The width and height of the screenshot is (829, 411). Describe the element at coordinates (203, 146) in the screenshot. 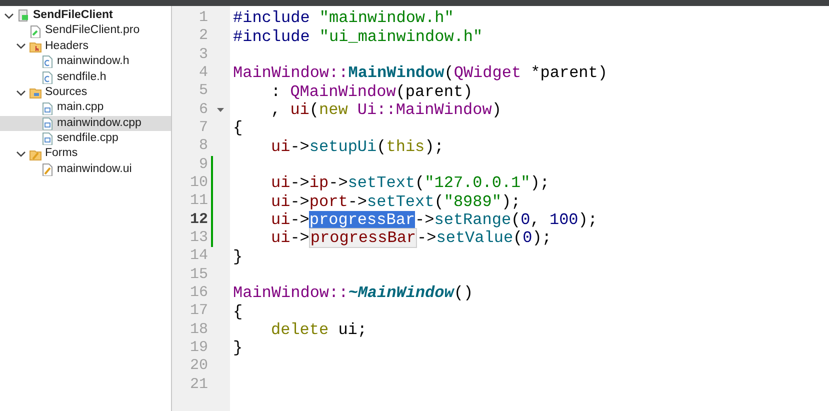

I see `line-number: 8` at that location.